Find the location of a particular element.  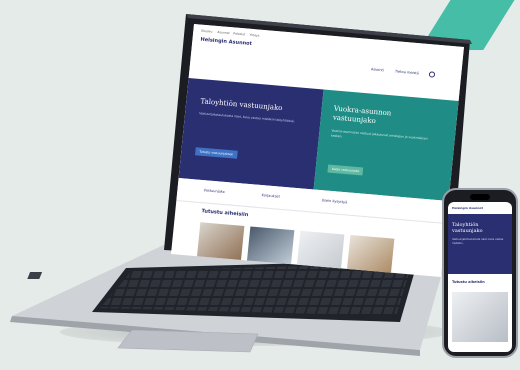

nav-item: Palvelut is located at coordinates (239, 33).